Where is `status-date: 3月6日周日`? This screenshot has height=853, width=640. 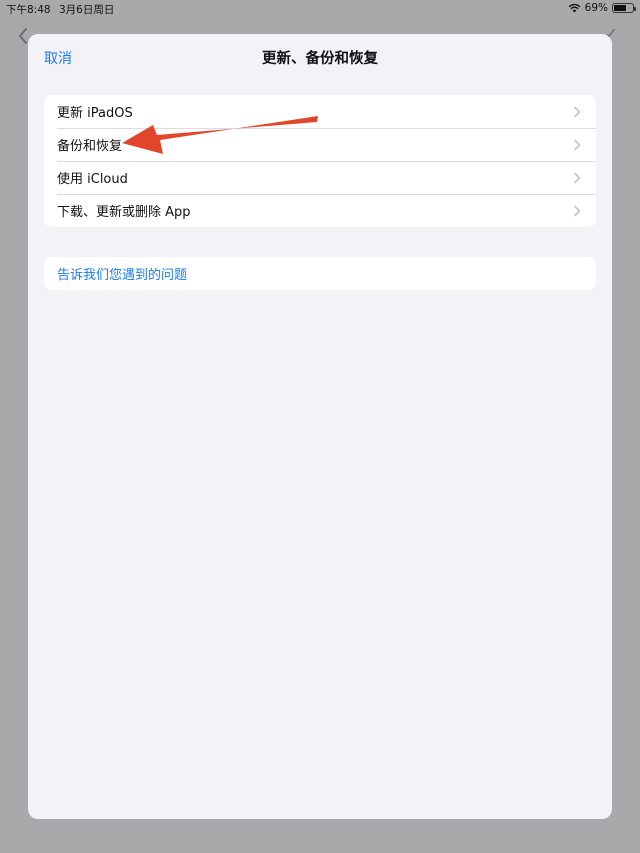 status-date: 3月6日周日 is located at coordinates (87, 10).